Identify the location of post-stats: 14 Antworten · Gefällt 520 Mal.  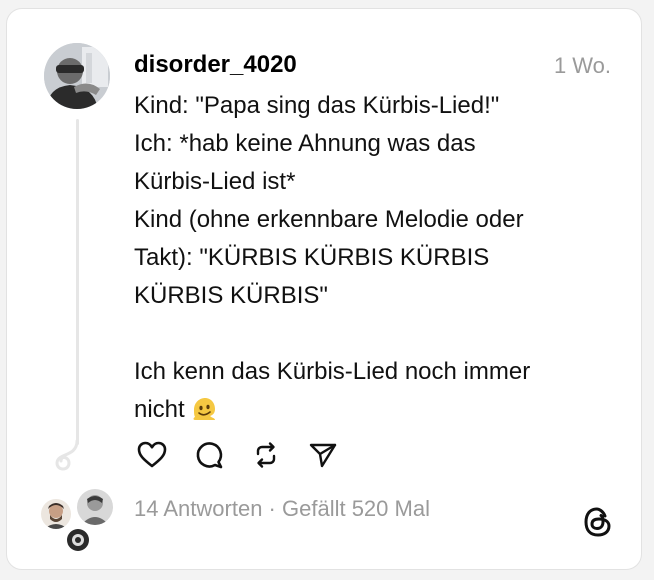
(282, 509).